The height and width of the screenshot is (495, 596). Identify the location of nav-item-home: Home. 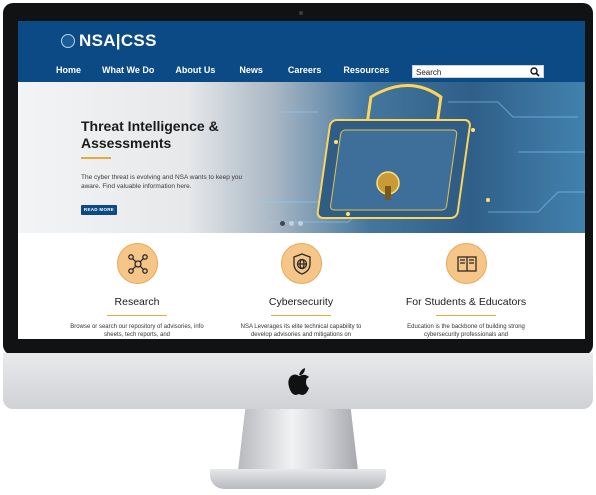
(68, 70).